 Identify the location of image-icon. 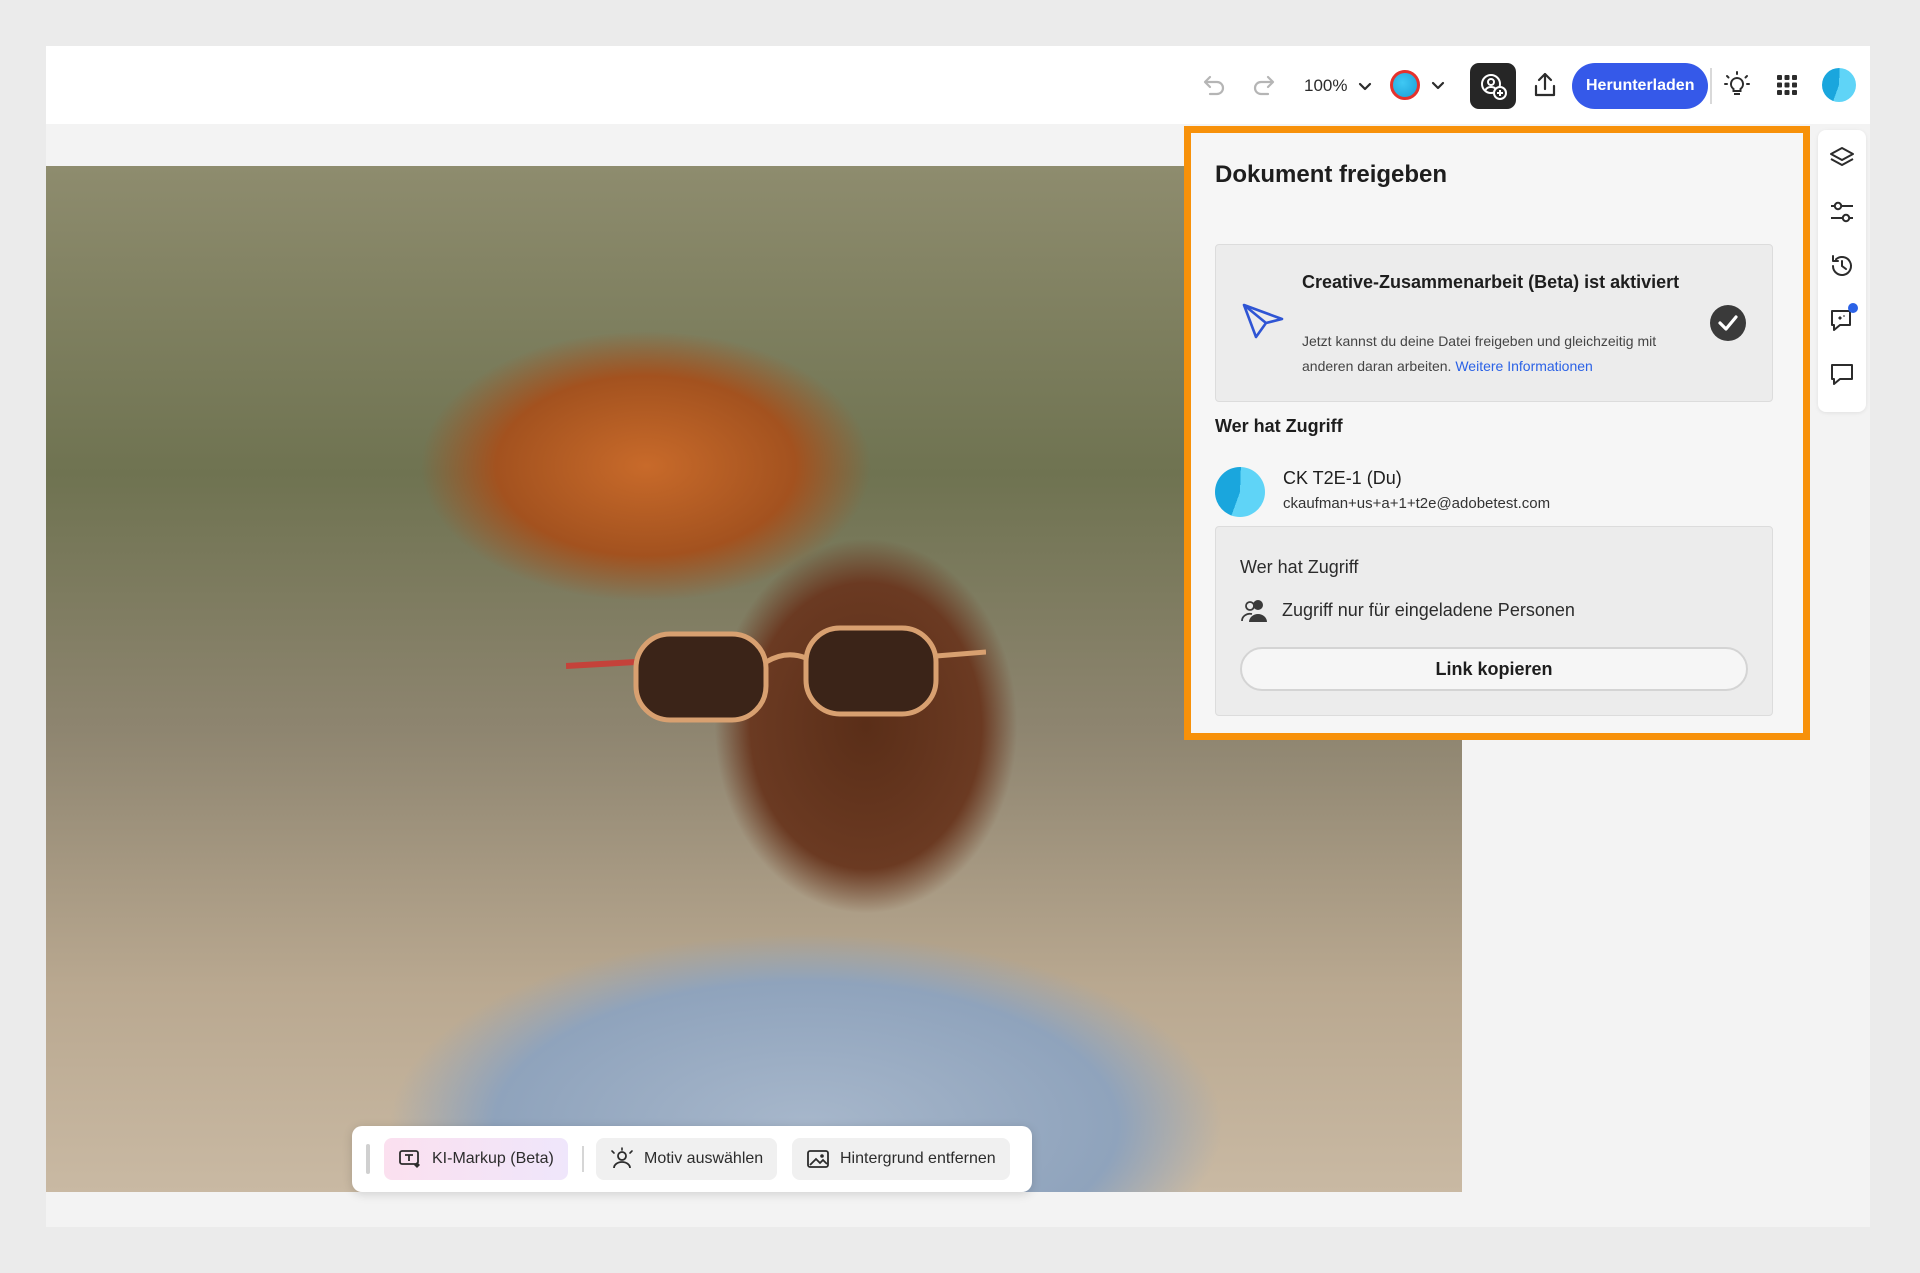
(818, 1159).